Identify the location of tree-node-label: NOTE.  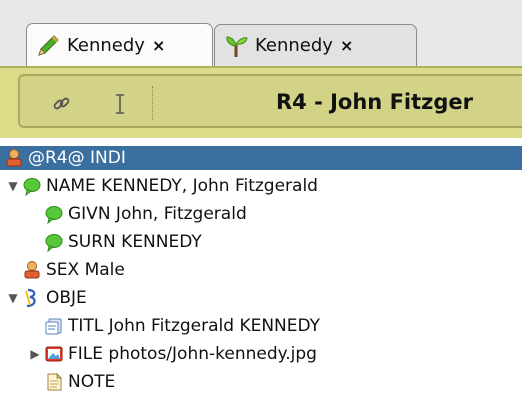
(92, 382).